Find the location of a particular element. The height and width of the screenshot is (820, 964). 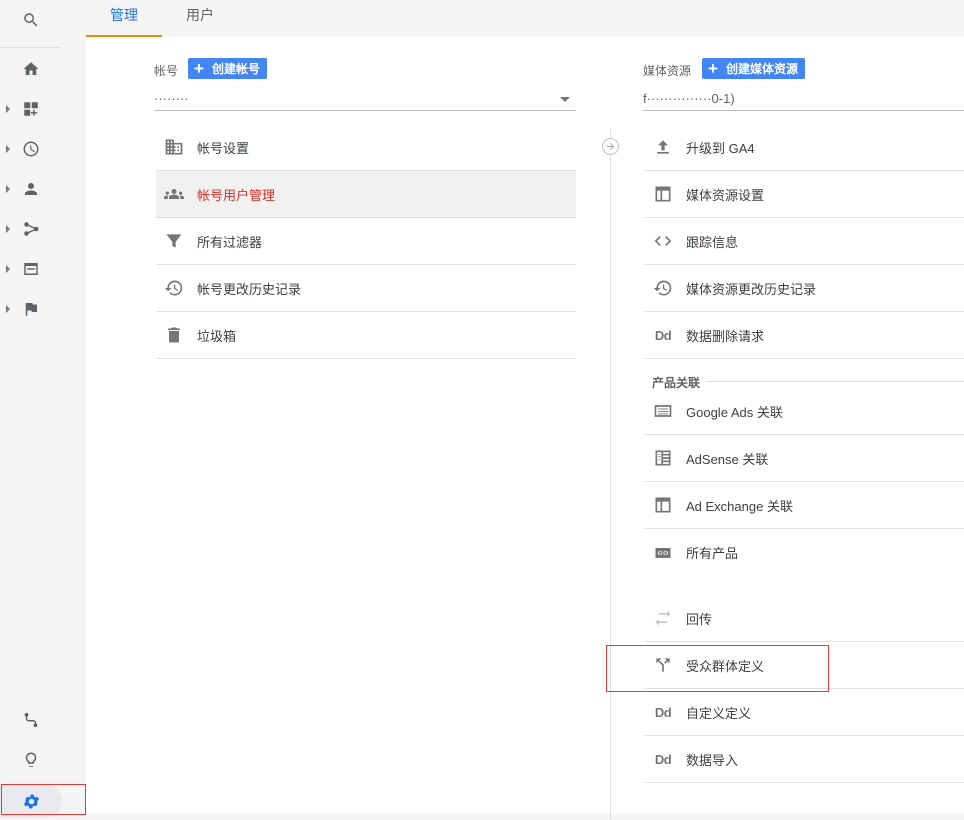

create-account-button: + 创建帐号 is located at coordinates (227, 68).